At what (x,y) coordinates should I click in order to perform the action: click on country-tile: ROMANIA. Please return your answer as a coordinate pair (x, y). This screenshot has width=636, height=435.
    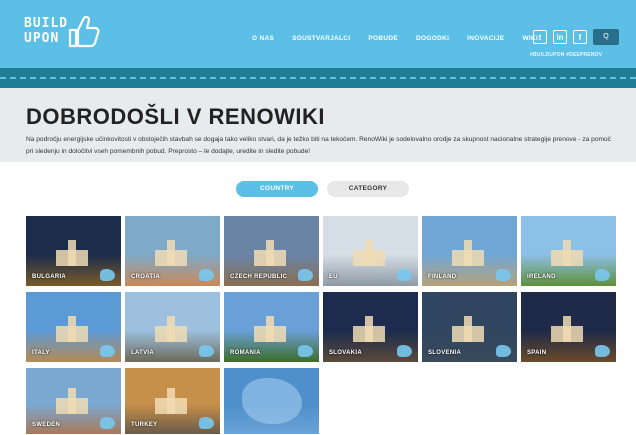
    Looking at the image, I should click on (271, 327).